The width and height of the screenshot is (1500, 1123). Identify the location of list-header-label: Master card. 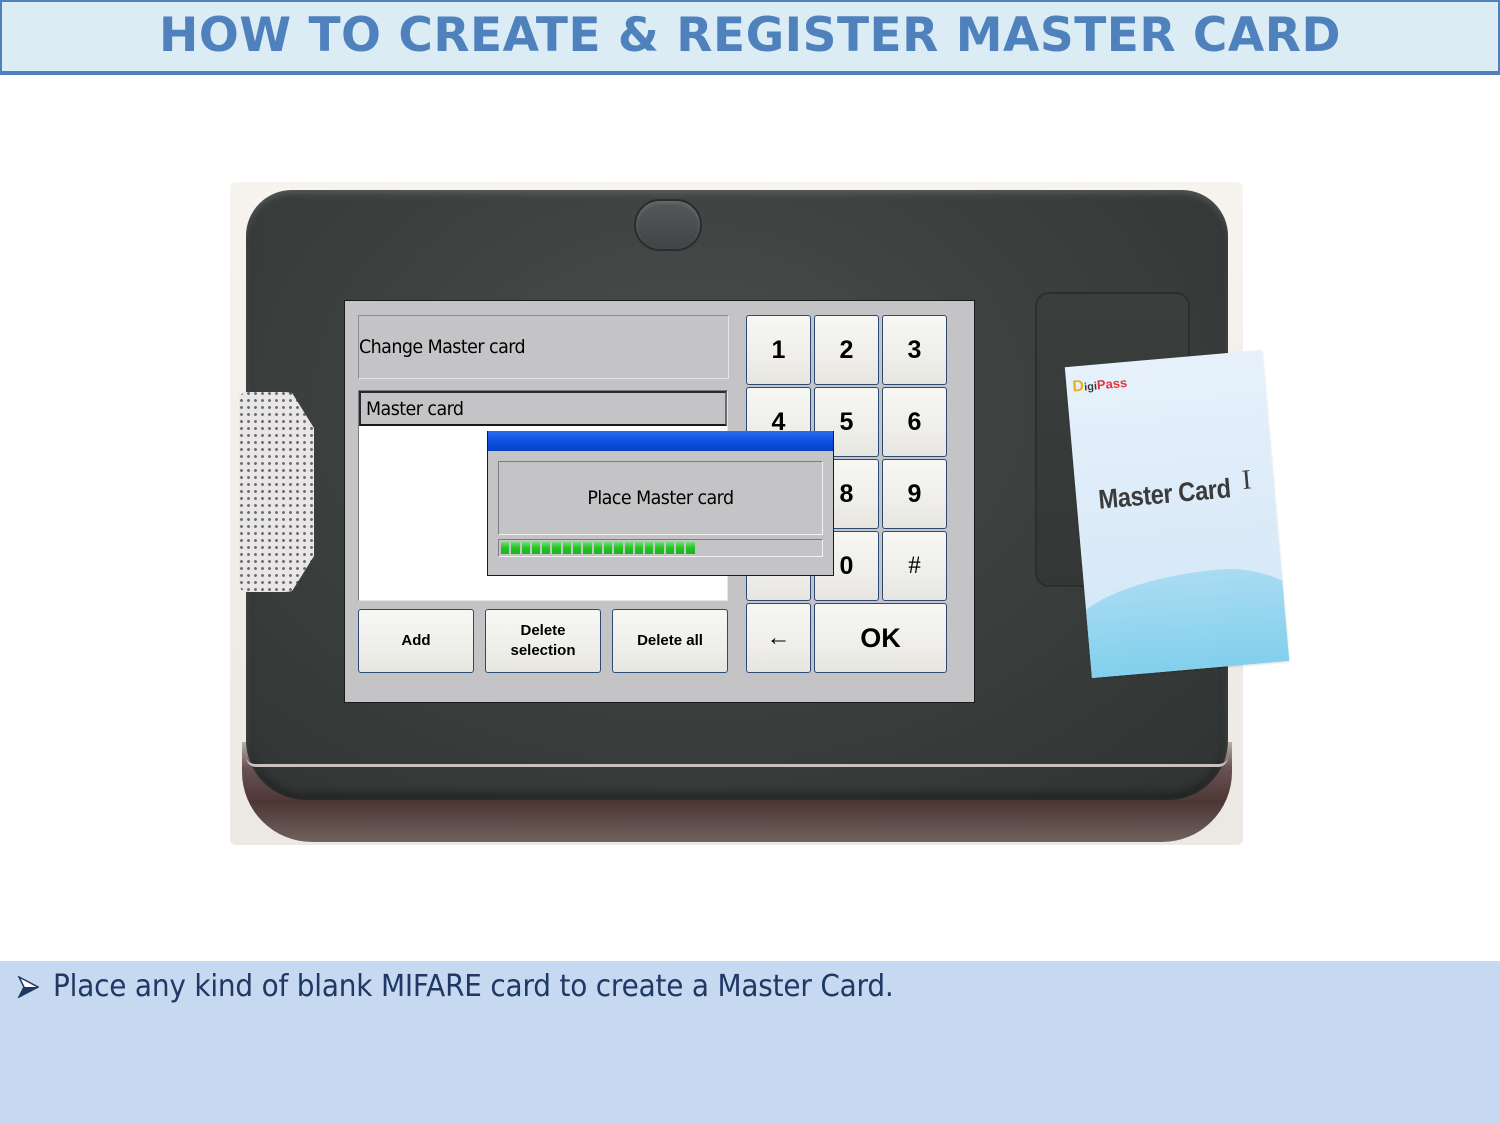
(415, 408).